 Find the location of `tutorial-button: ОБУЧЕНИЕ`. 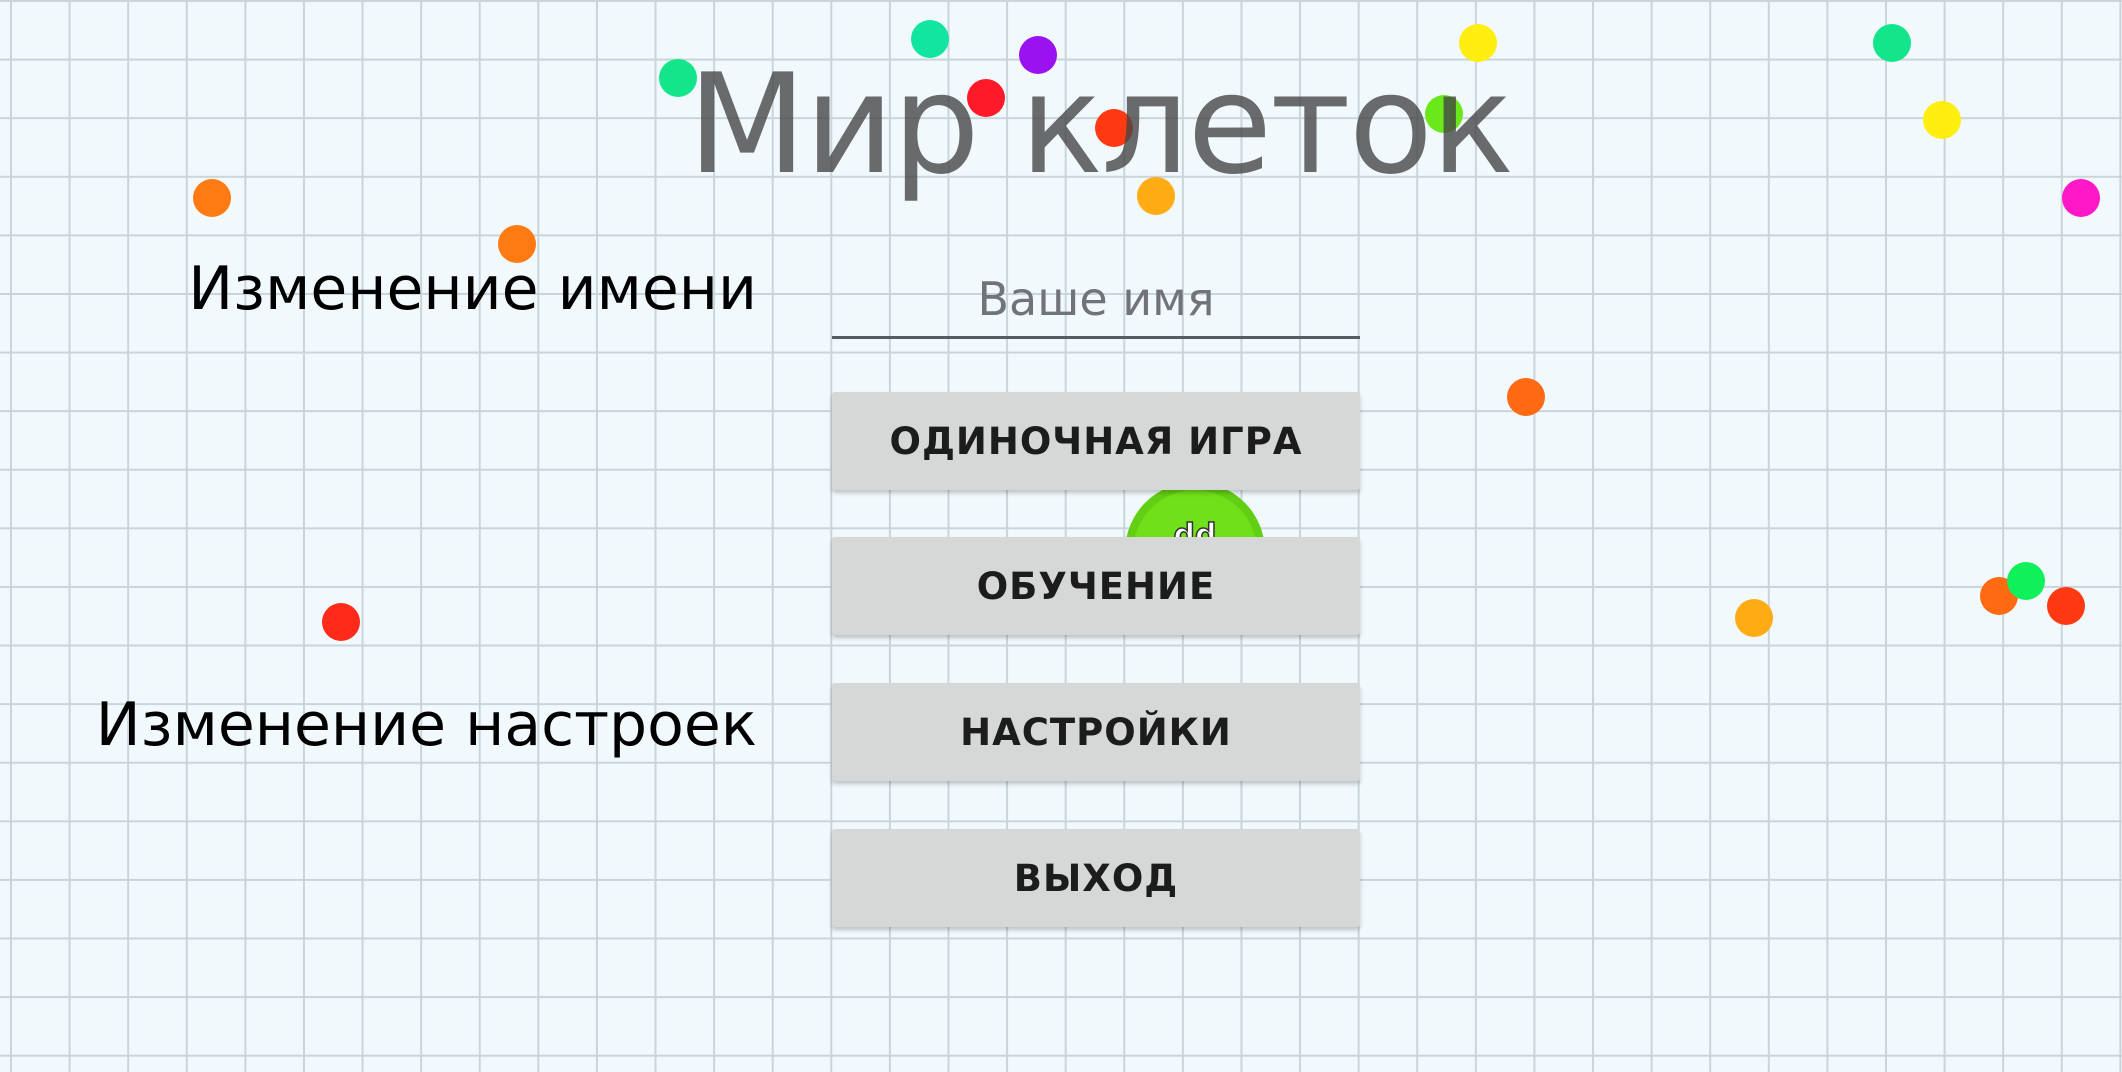

tutorial-button: ОБУЧЕНИЕ is located at coordinates (1096, 586).